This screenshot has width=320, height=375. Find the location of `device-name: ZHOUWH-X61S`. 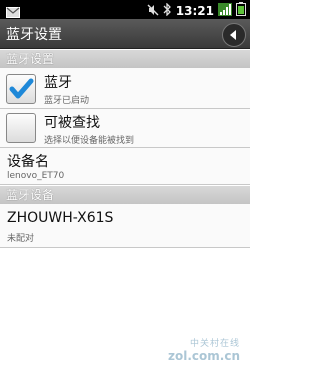

device-name: ZHOUWH-X61S is located at coordinates (60, 218).